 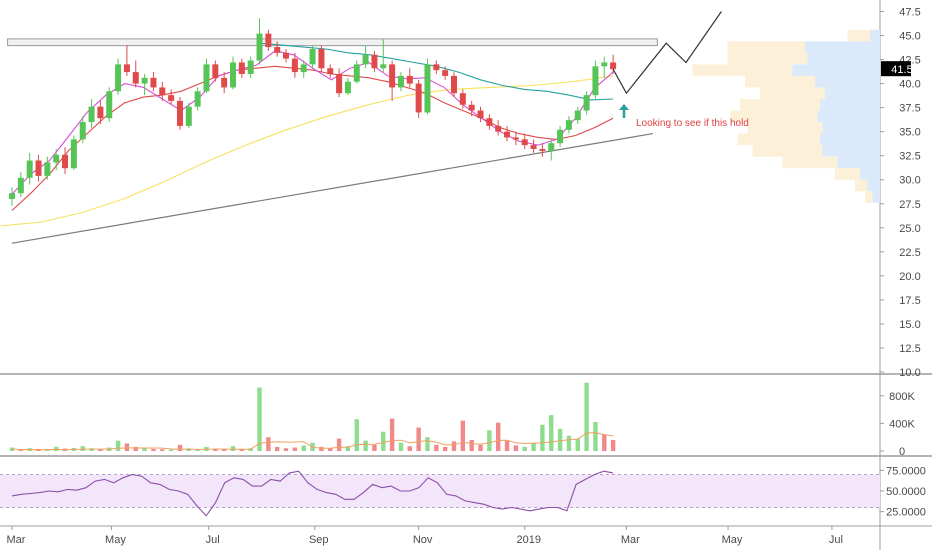 I want to click on price-tick-label: 35.0, so click(x=909, y=133).